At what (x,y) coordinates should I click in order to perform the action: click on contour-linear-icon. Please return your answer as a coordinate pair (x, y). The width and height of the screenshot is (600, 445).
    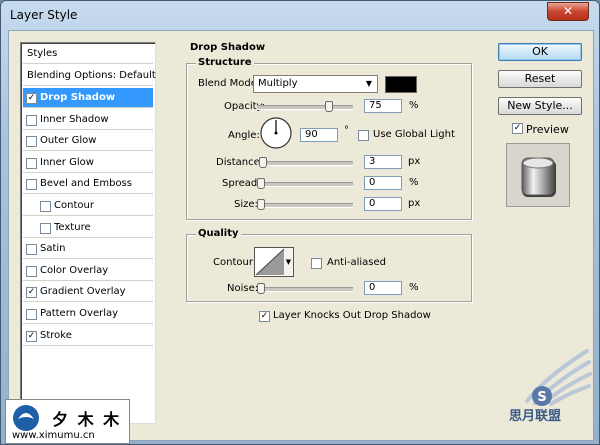
    Looking at the image, I should click on (270, 262).